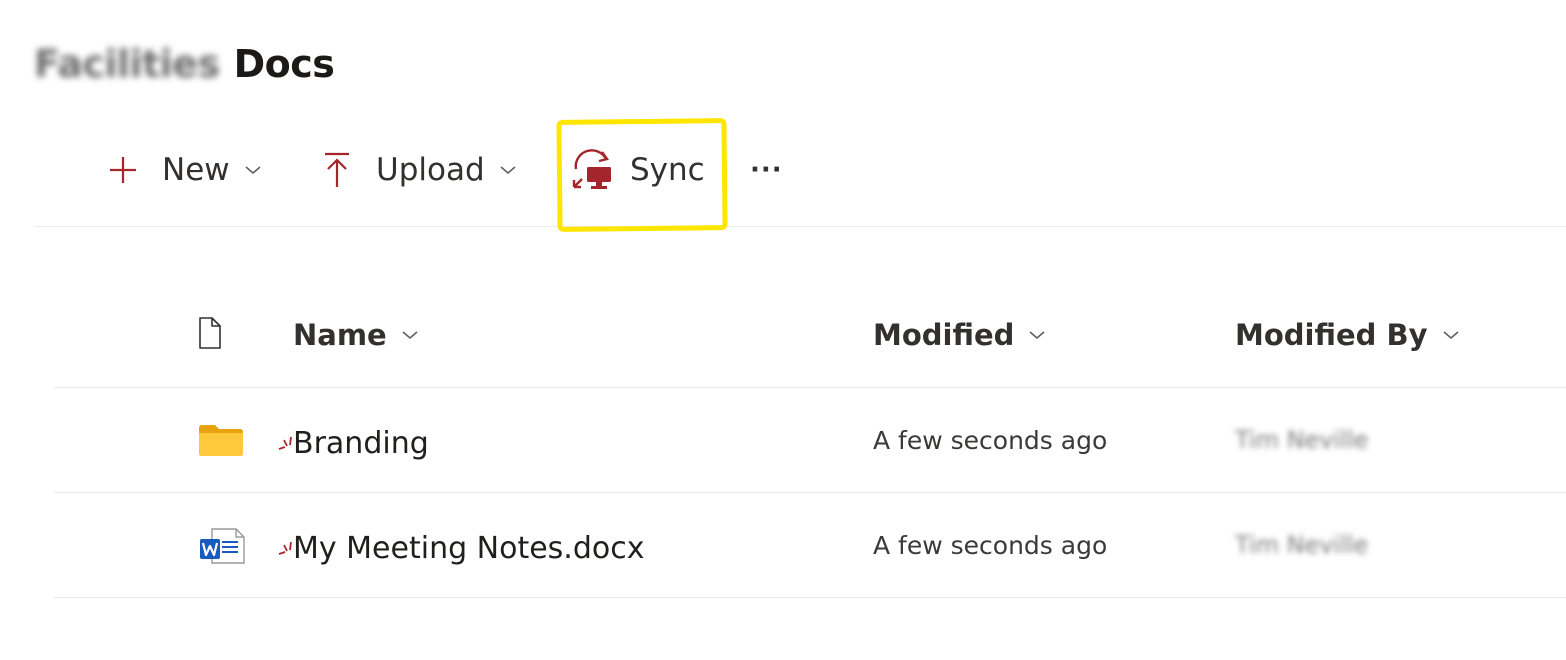 Image resolution: width=1566 pixels, height=660 pixels. I want to click on file-name-link: My Meeting Notes.docx, so click(461, 545).